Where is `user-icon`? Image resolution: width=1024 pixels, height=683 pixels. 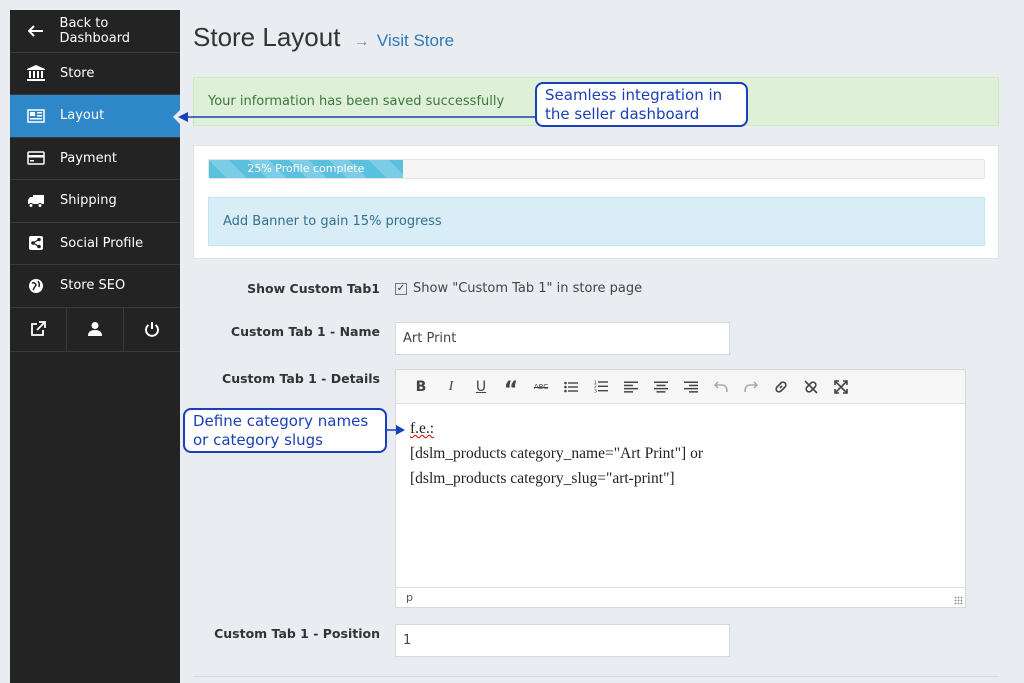 user-icon is located at coordinates (95, 329).